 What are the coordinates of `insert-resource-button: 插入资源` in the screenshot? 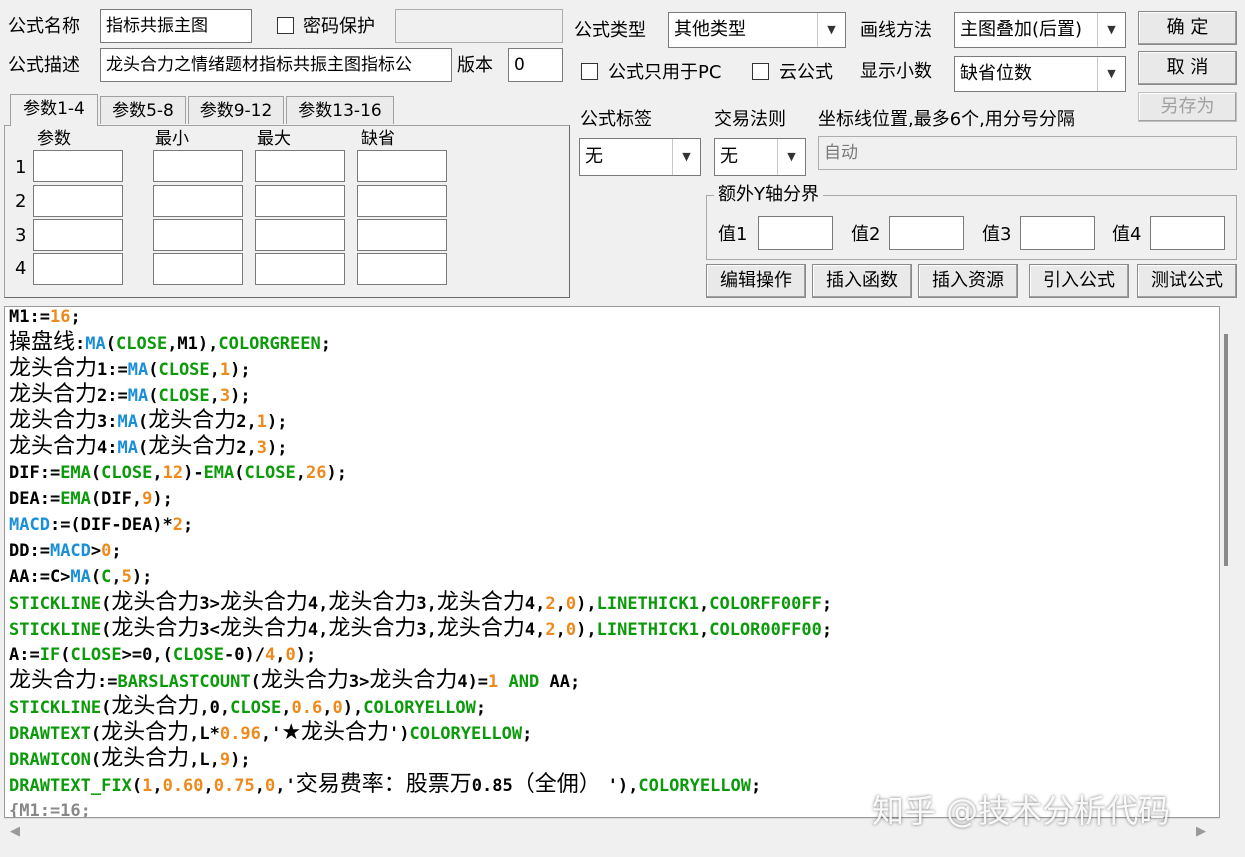 It's located at (968, 281).